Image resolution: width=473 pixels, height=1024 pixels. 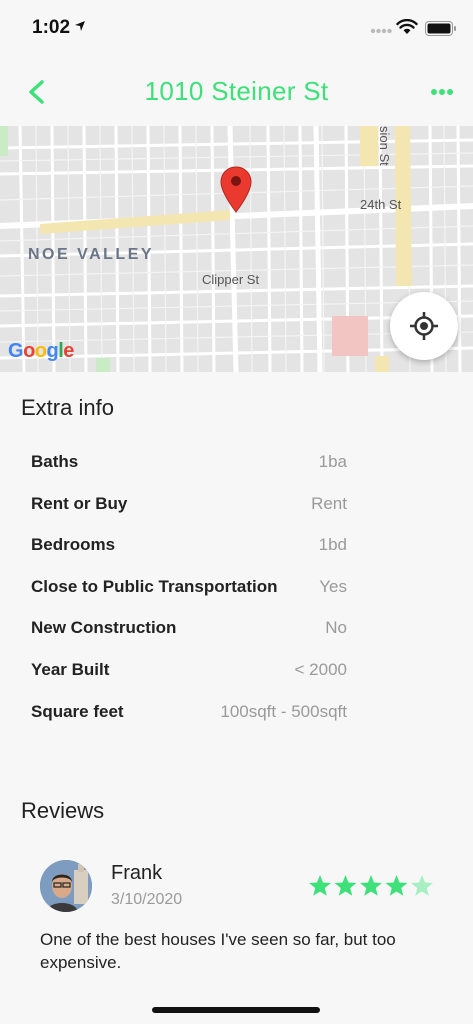 I want to click on status-bar: 1:02, so click(x=236, y=28).